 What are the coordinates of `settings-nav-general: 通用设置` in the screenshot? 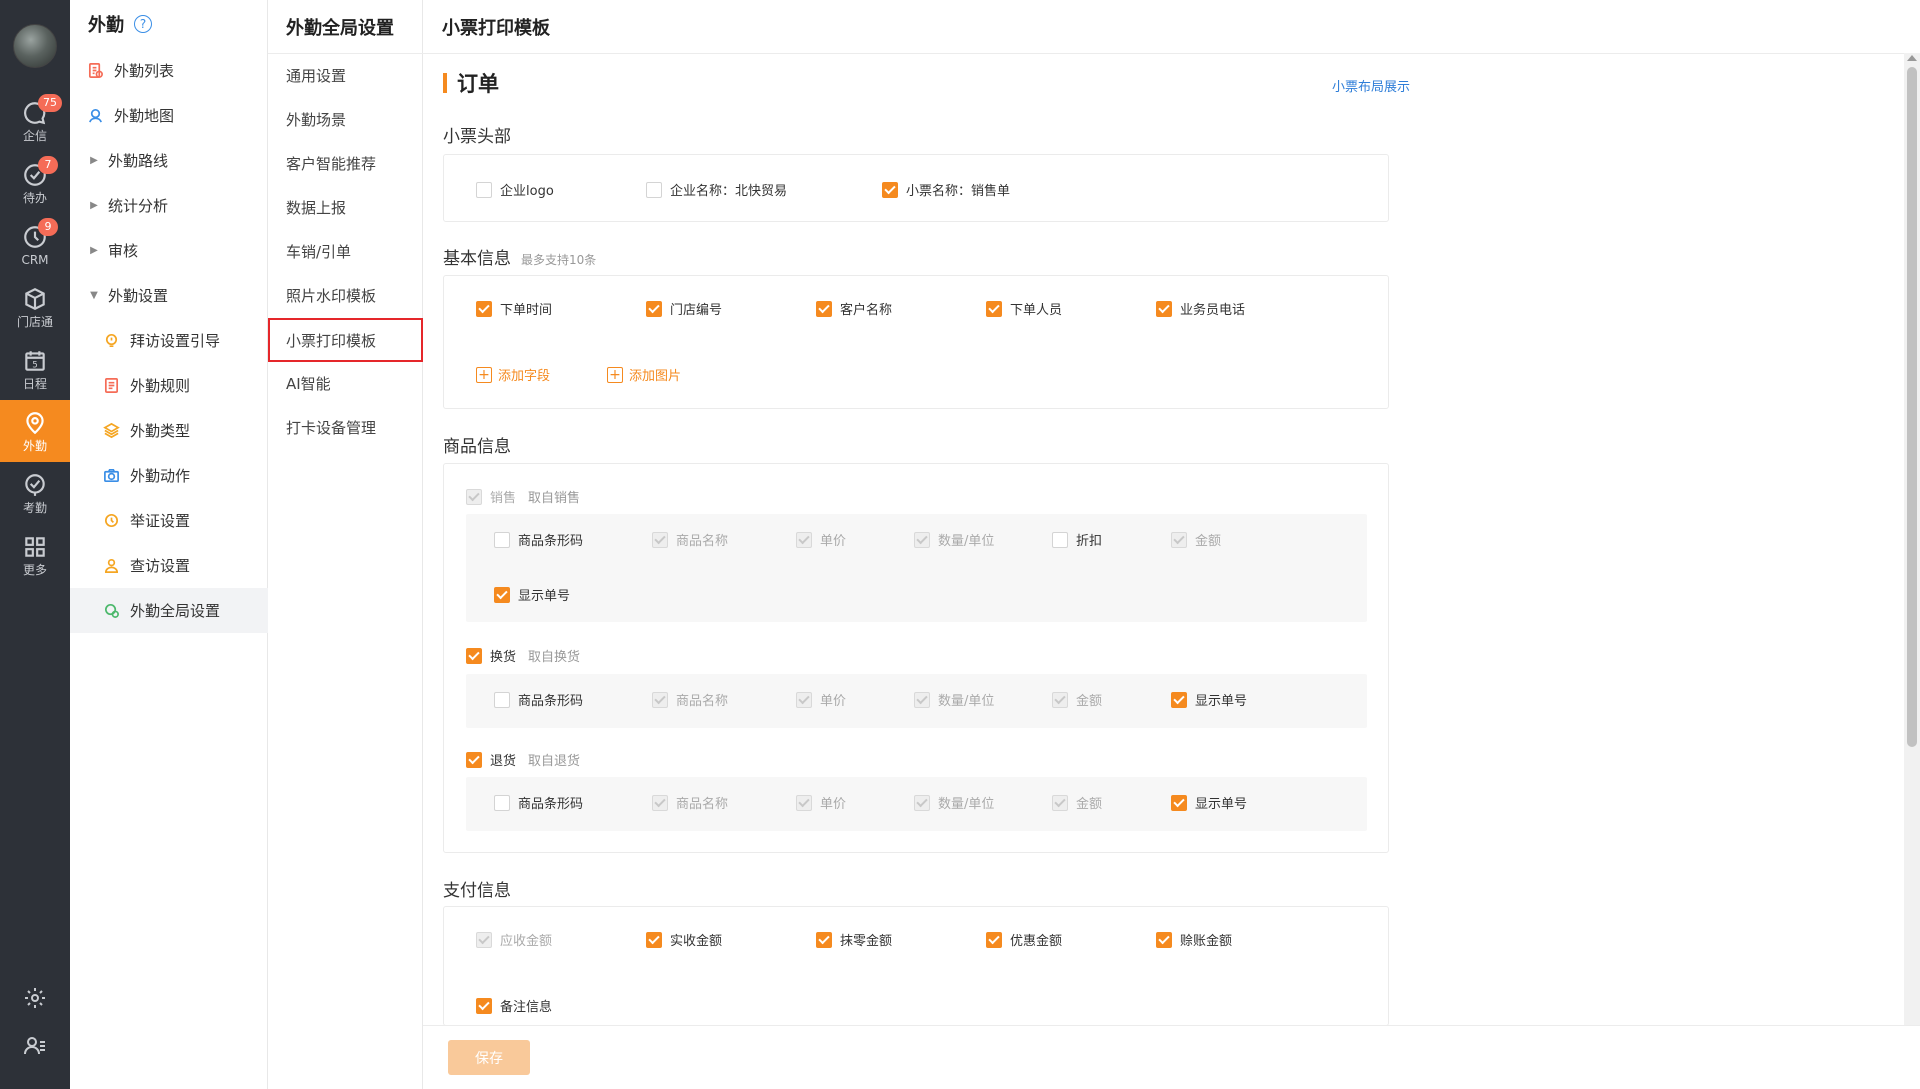 It's located at (345, 75).